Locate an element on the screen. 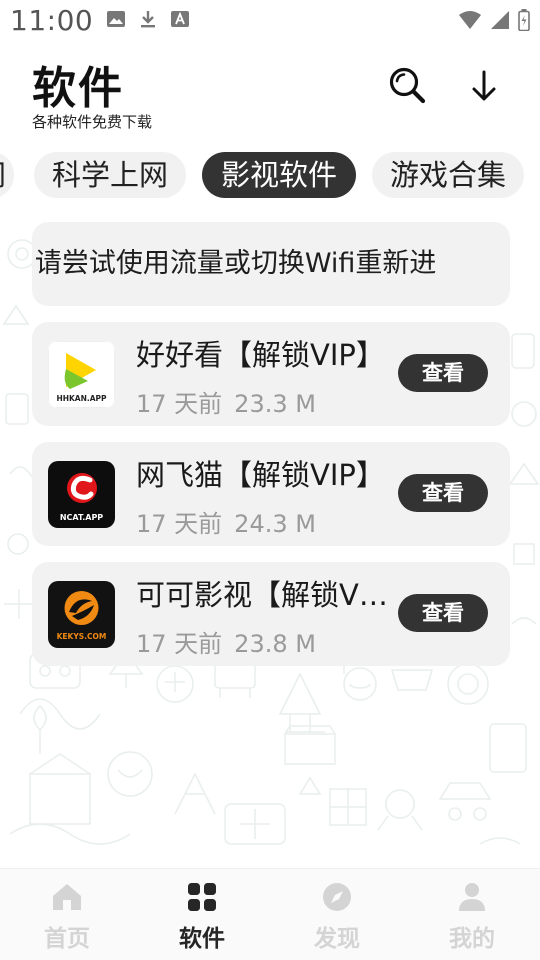  app-icon-label: KEKYS.COM is located at coordinates (82, 636).